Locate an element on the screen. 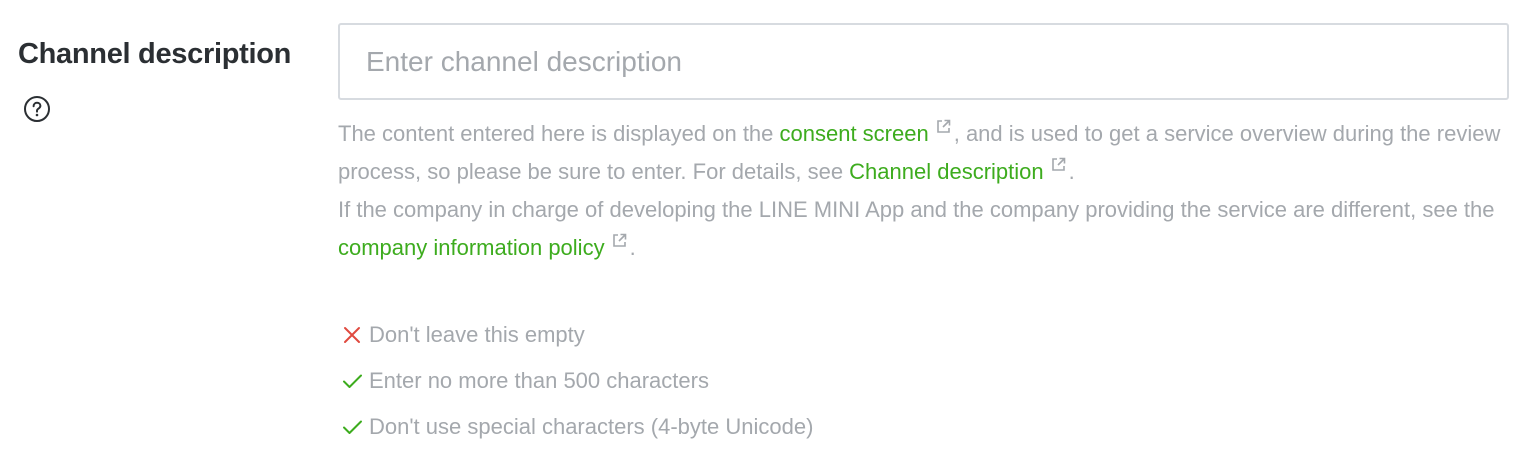 The width and height of the screenshot is (1524, 462). validation-rule-not-empty: Don't leave this empty is located at coordinates (577, 335).